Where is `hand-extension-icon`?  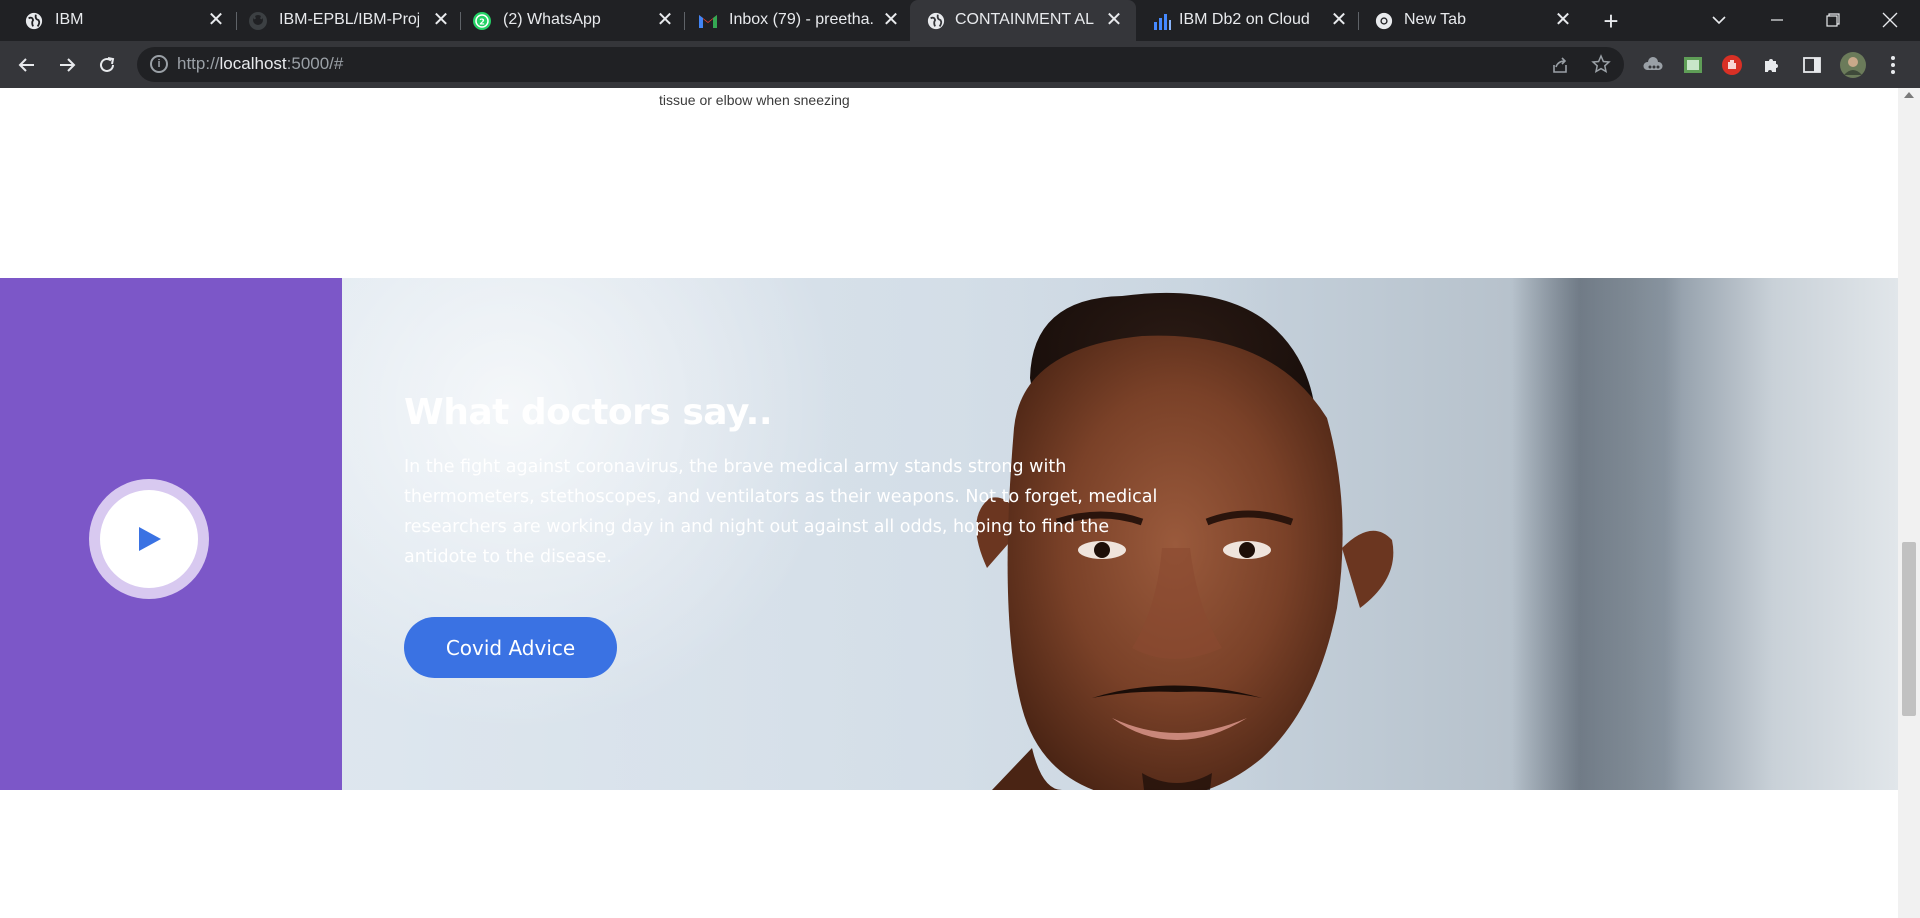
hand-extension-icon is located at coordinates (1732, 65).